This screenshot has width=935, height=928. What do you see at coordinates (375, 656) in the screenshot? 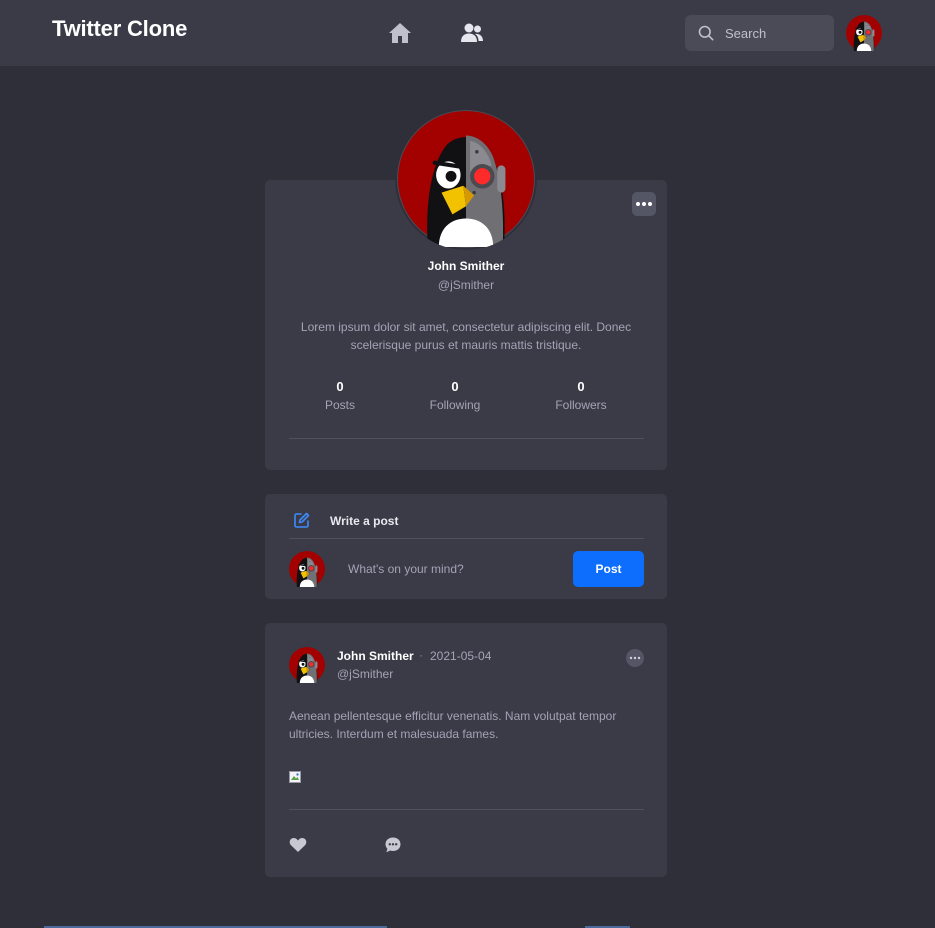
I see `post-author-name: John Smither` at bounding box center [375, 656].